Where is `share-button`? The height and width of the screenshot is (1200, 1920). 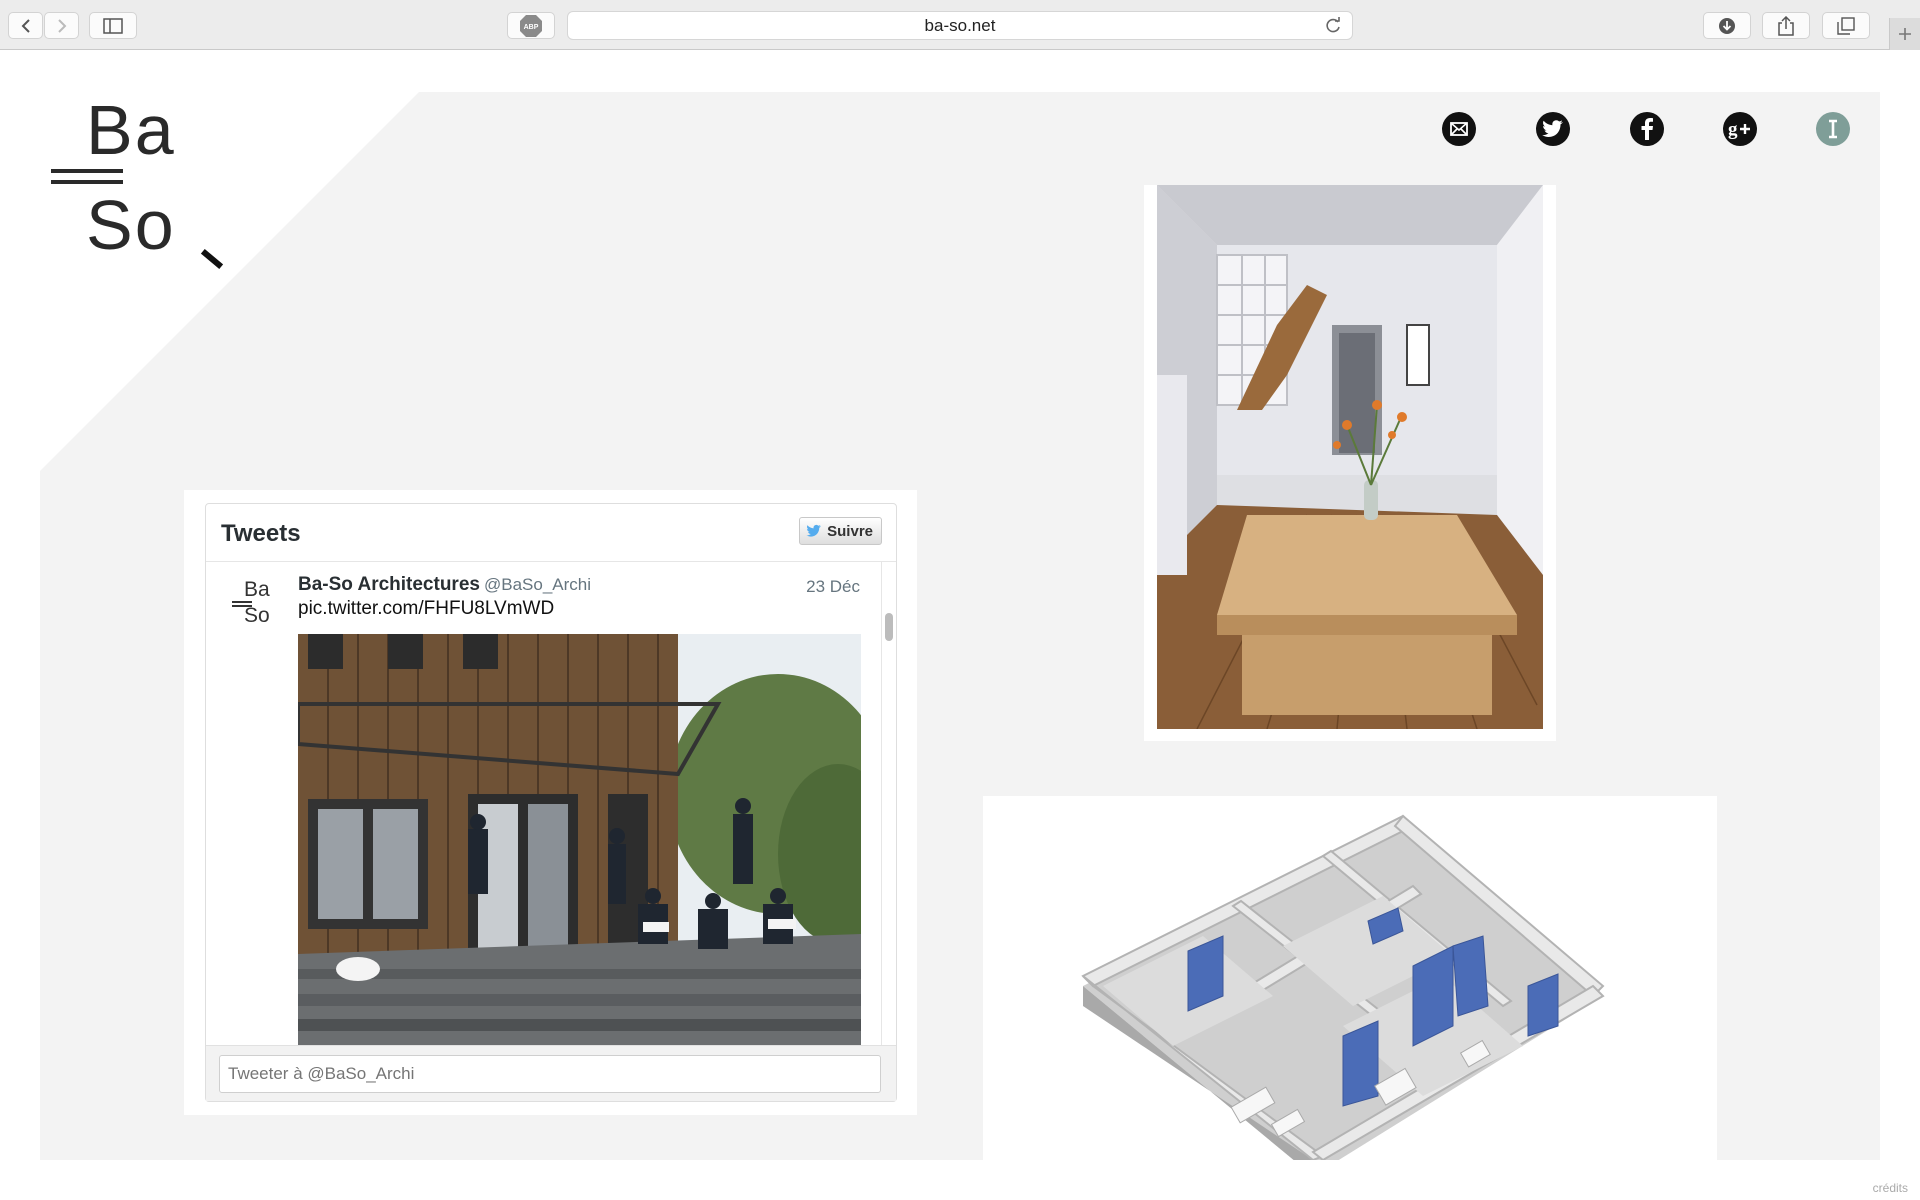 share-button is located at coordinates (1786, 25).